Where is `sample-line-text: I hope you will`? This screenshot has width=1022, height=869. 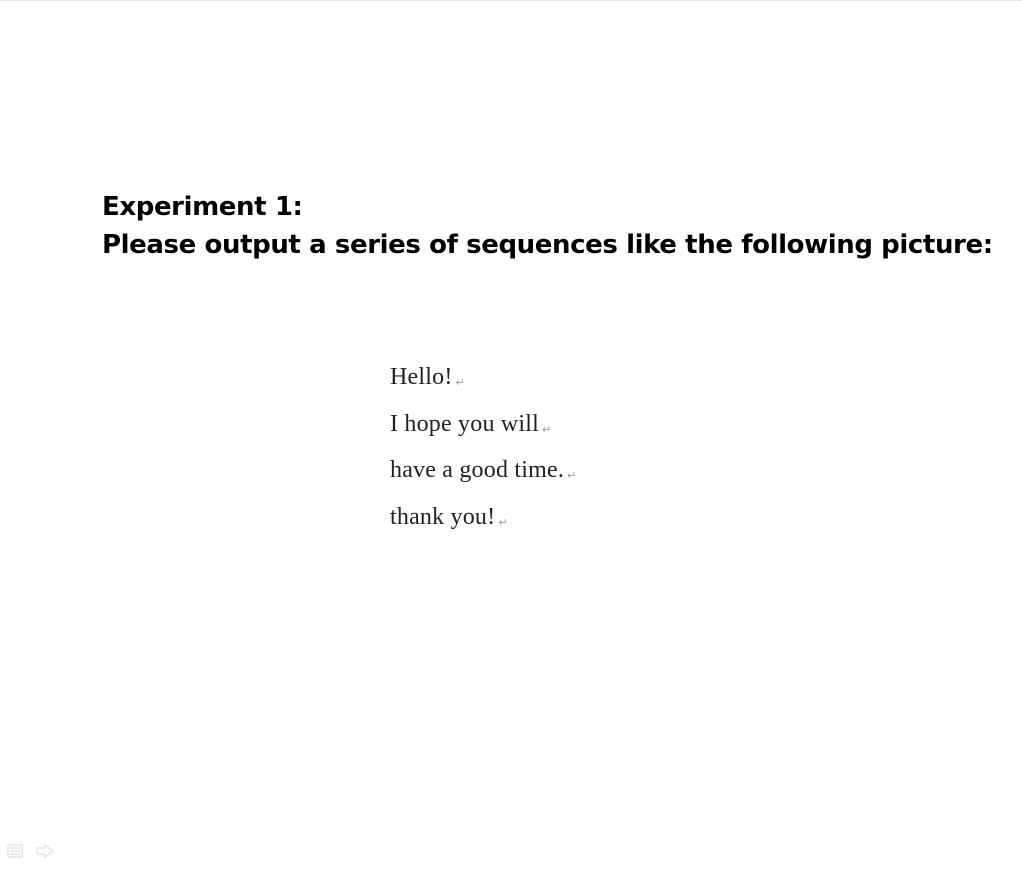
sample-line-text: I hope you will is located at coordinates (464, 423).